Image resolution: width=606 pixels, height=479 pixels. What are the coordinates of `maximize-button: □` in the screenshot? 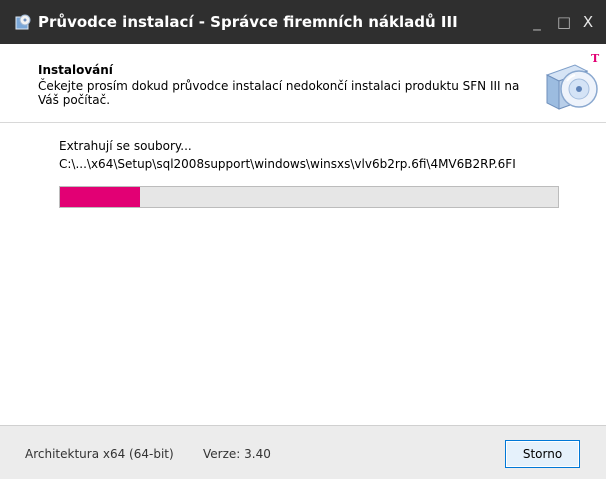 It's located at (564, 22).